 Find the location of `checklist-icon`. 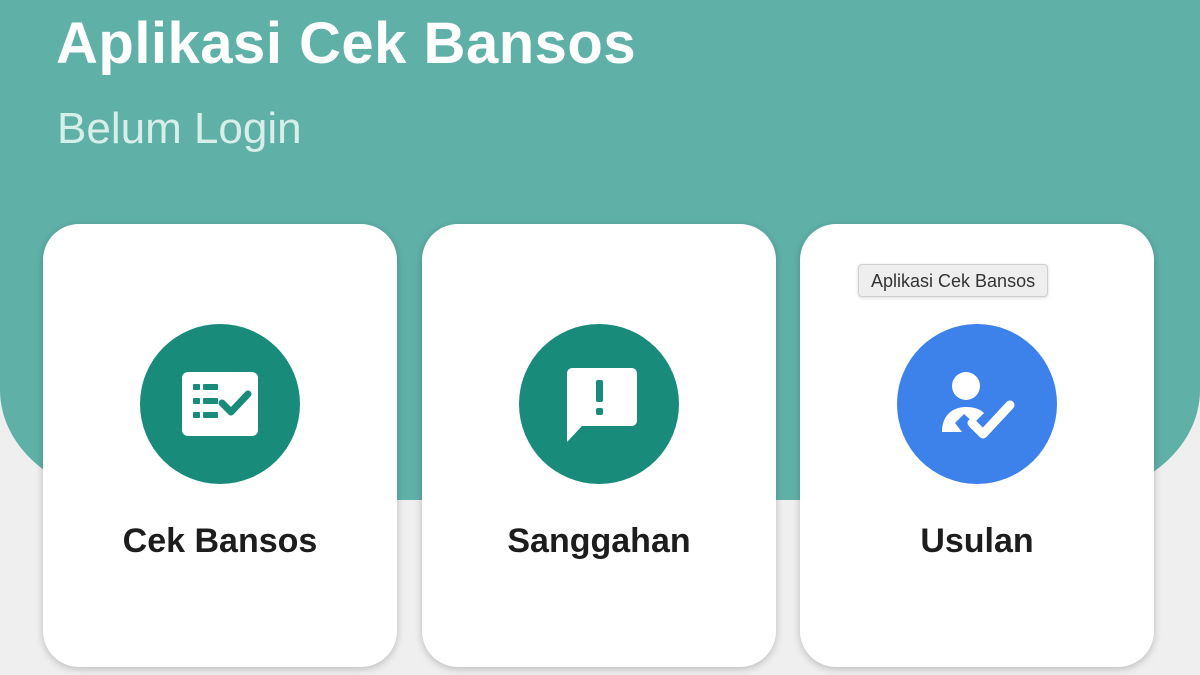

checklist-icon is located at coordinates (220, 404).